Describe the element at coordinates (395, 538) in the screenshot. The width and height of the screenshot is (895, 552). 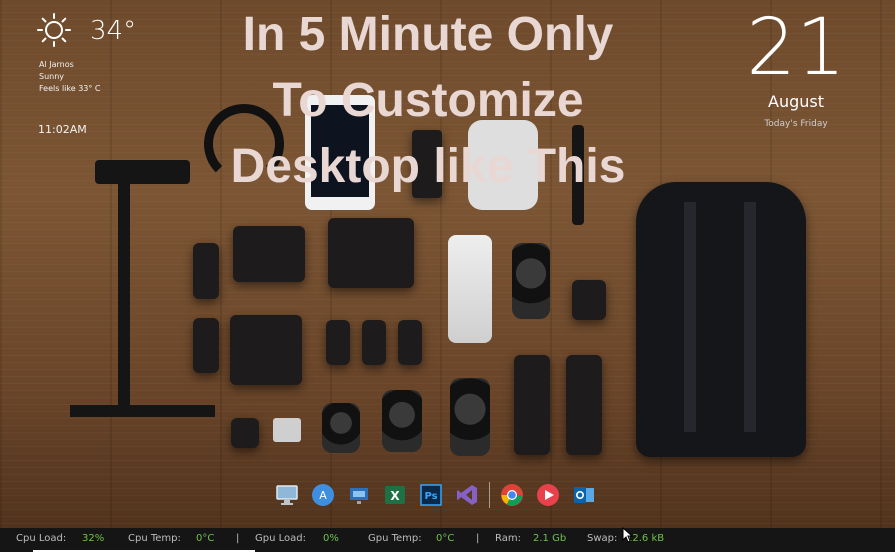
I see `gpu-temp-label: Gpu Temp:` at that location.